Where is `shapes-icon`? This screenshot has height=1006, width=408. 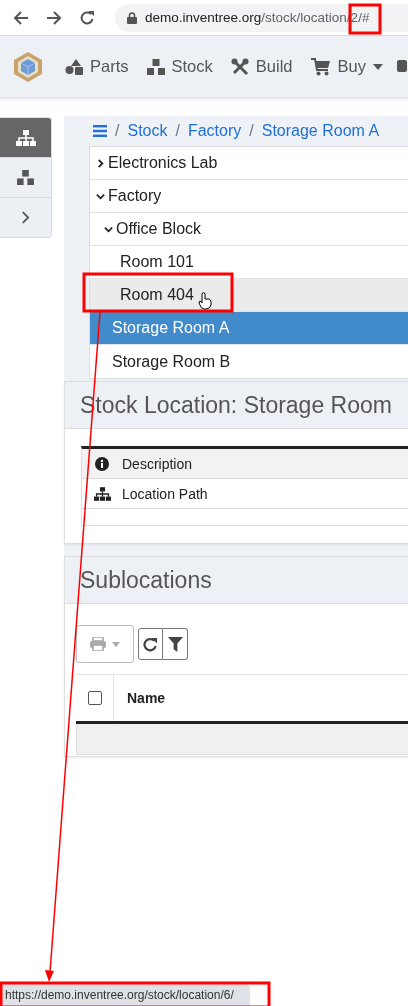
shapes-icon is located at coordinates (74, 66).